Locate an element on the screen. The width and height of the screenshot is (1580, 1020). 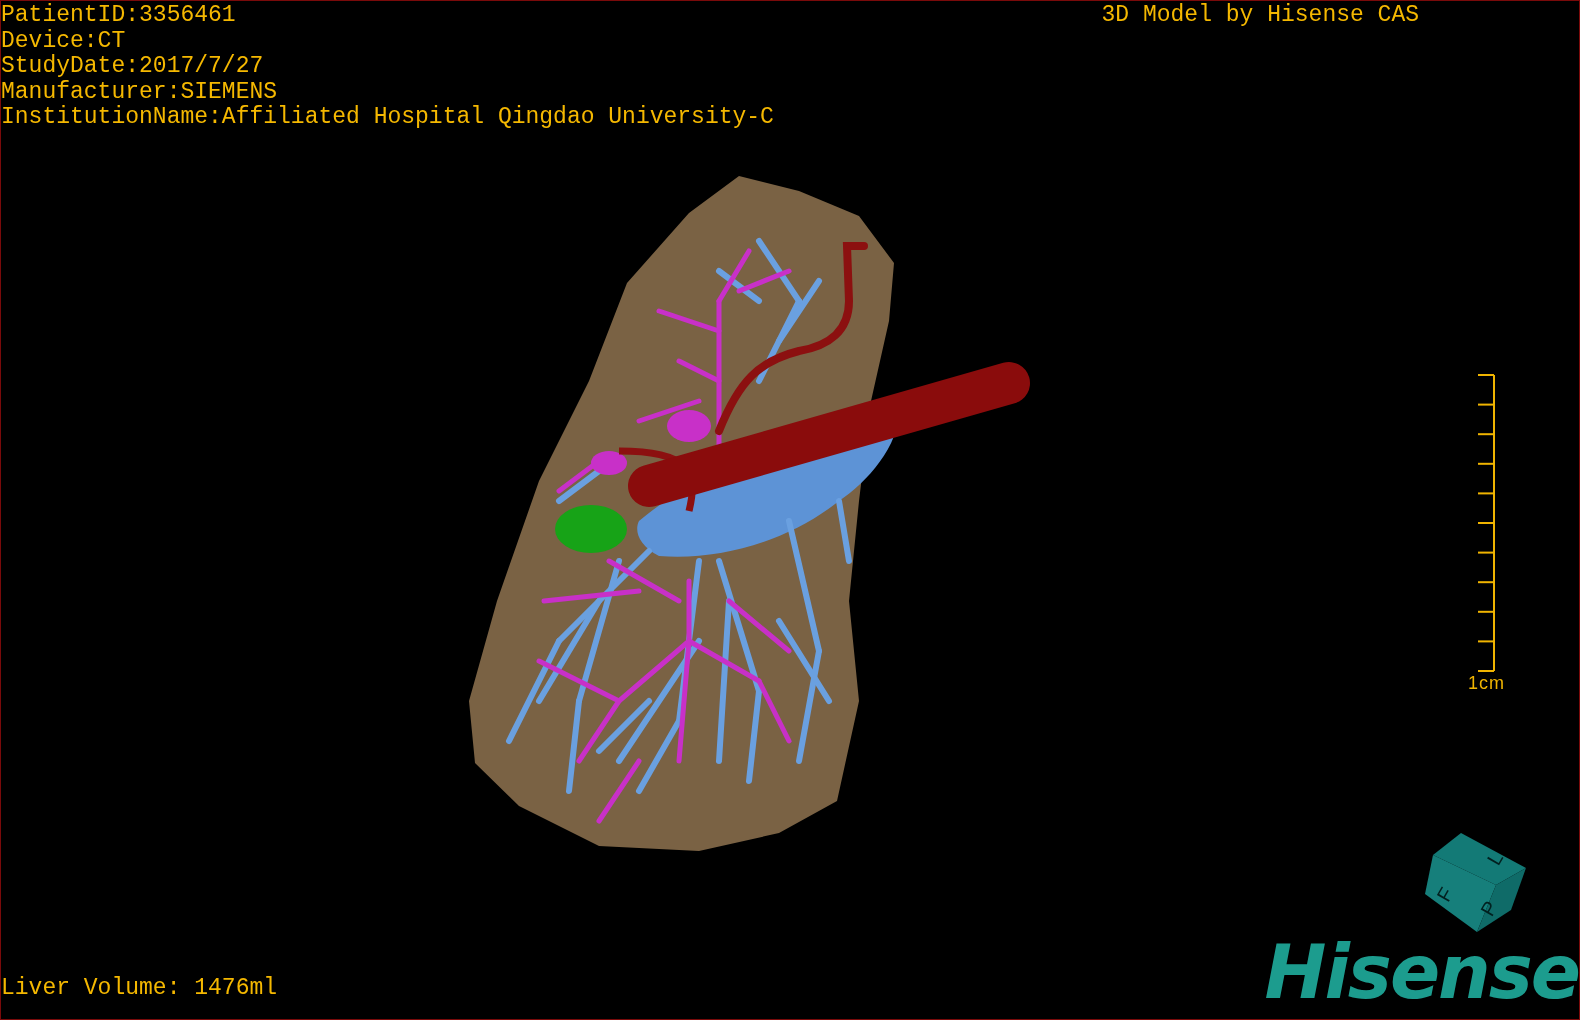
cube-face-label: F is located at coordinates (1445, 894).